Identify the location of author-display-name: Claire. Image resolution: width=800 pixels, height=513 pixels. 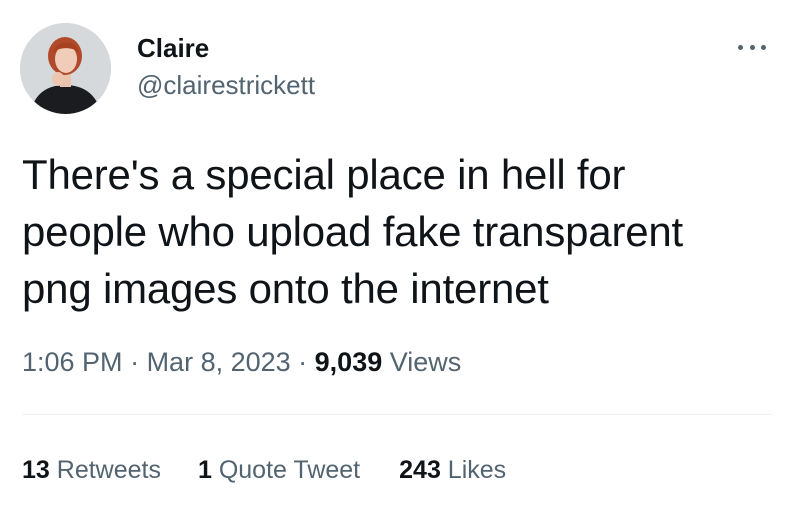
(173, 48).